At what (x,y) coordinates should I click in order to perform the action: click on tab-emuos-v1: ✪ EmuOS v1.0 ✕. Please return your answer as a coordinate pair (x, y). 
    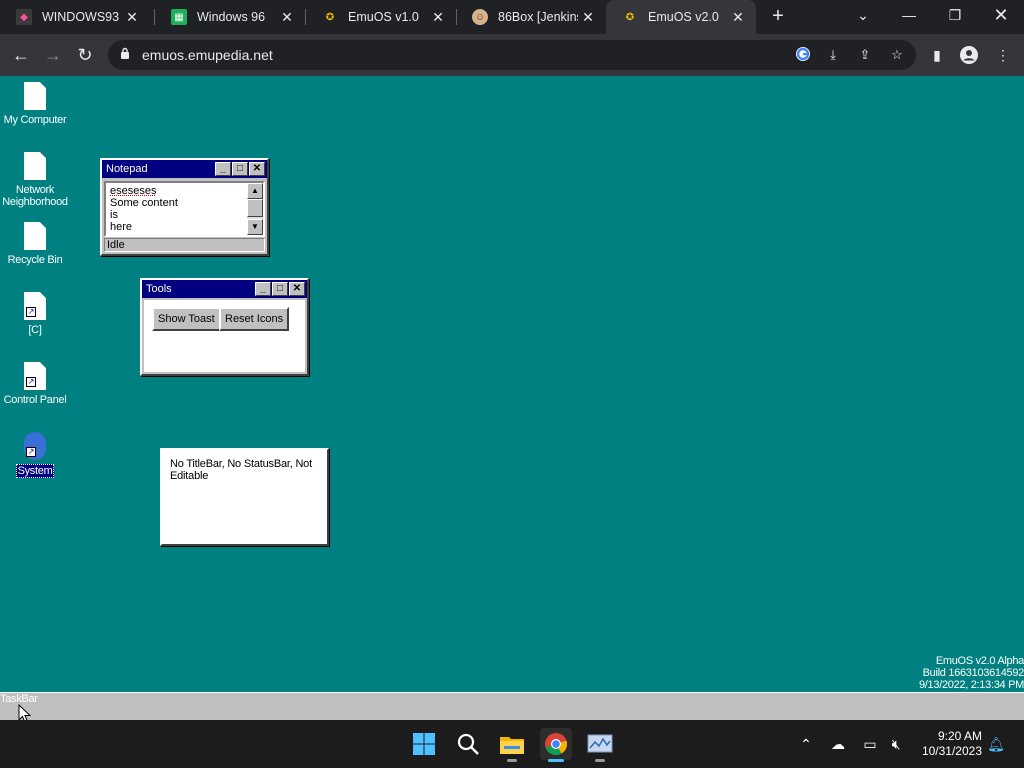
    Looking at the image, I should click on (381, 17).